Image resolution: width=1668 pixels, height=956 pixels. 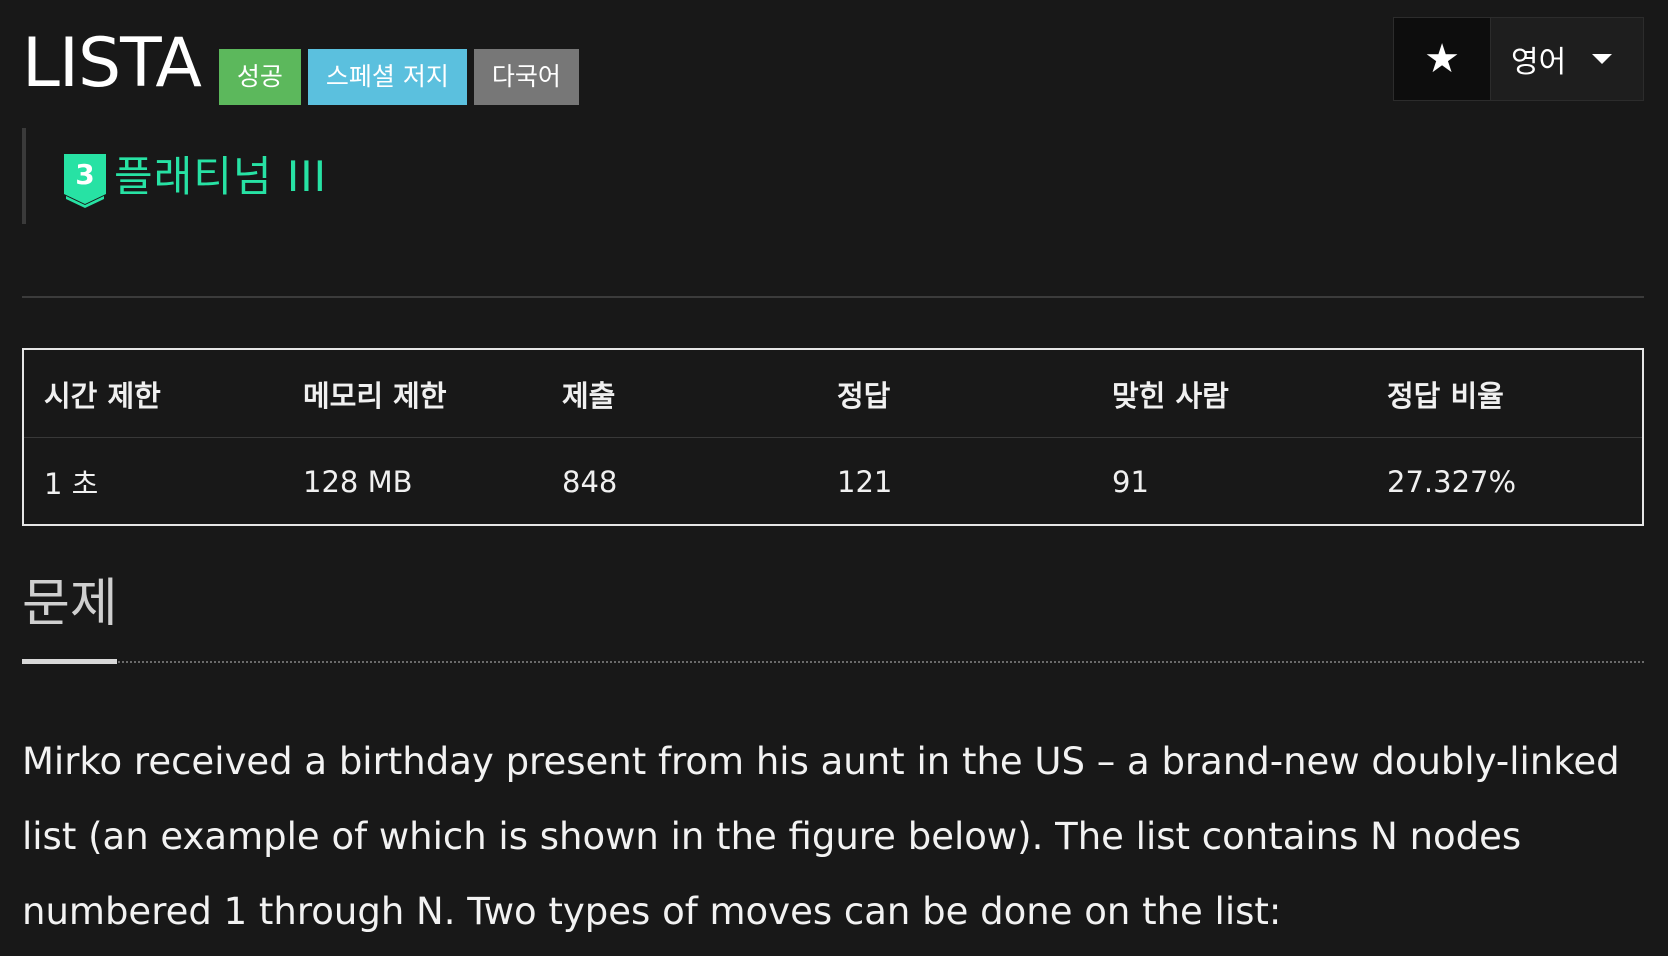 What do you see at coordinates (375, 395) in the screenshot?
I see `table-header-cell: 메모리 제한` at bounding box center [375, 395].